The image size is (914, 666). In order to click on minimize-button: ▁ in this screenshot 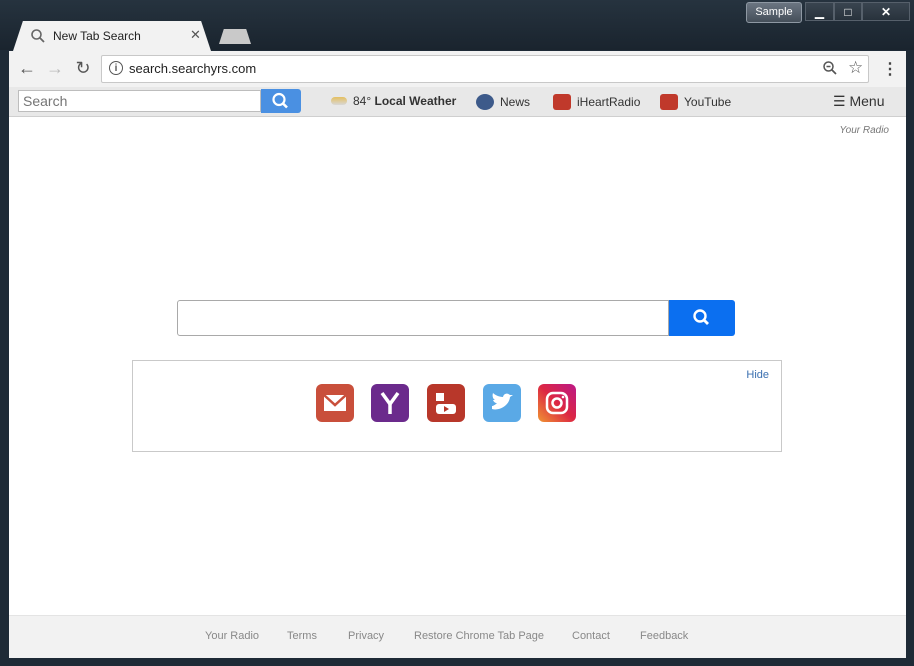, I will do `click(819, 11)`.